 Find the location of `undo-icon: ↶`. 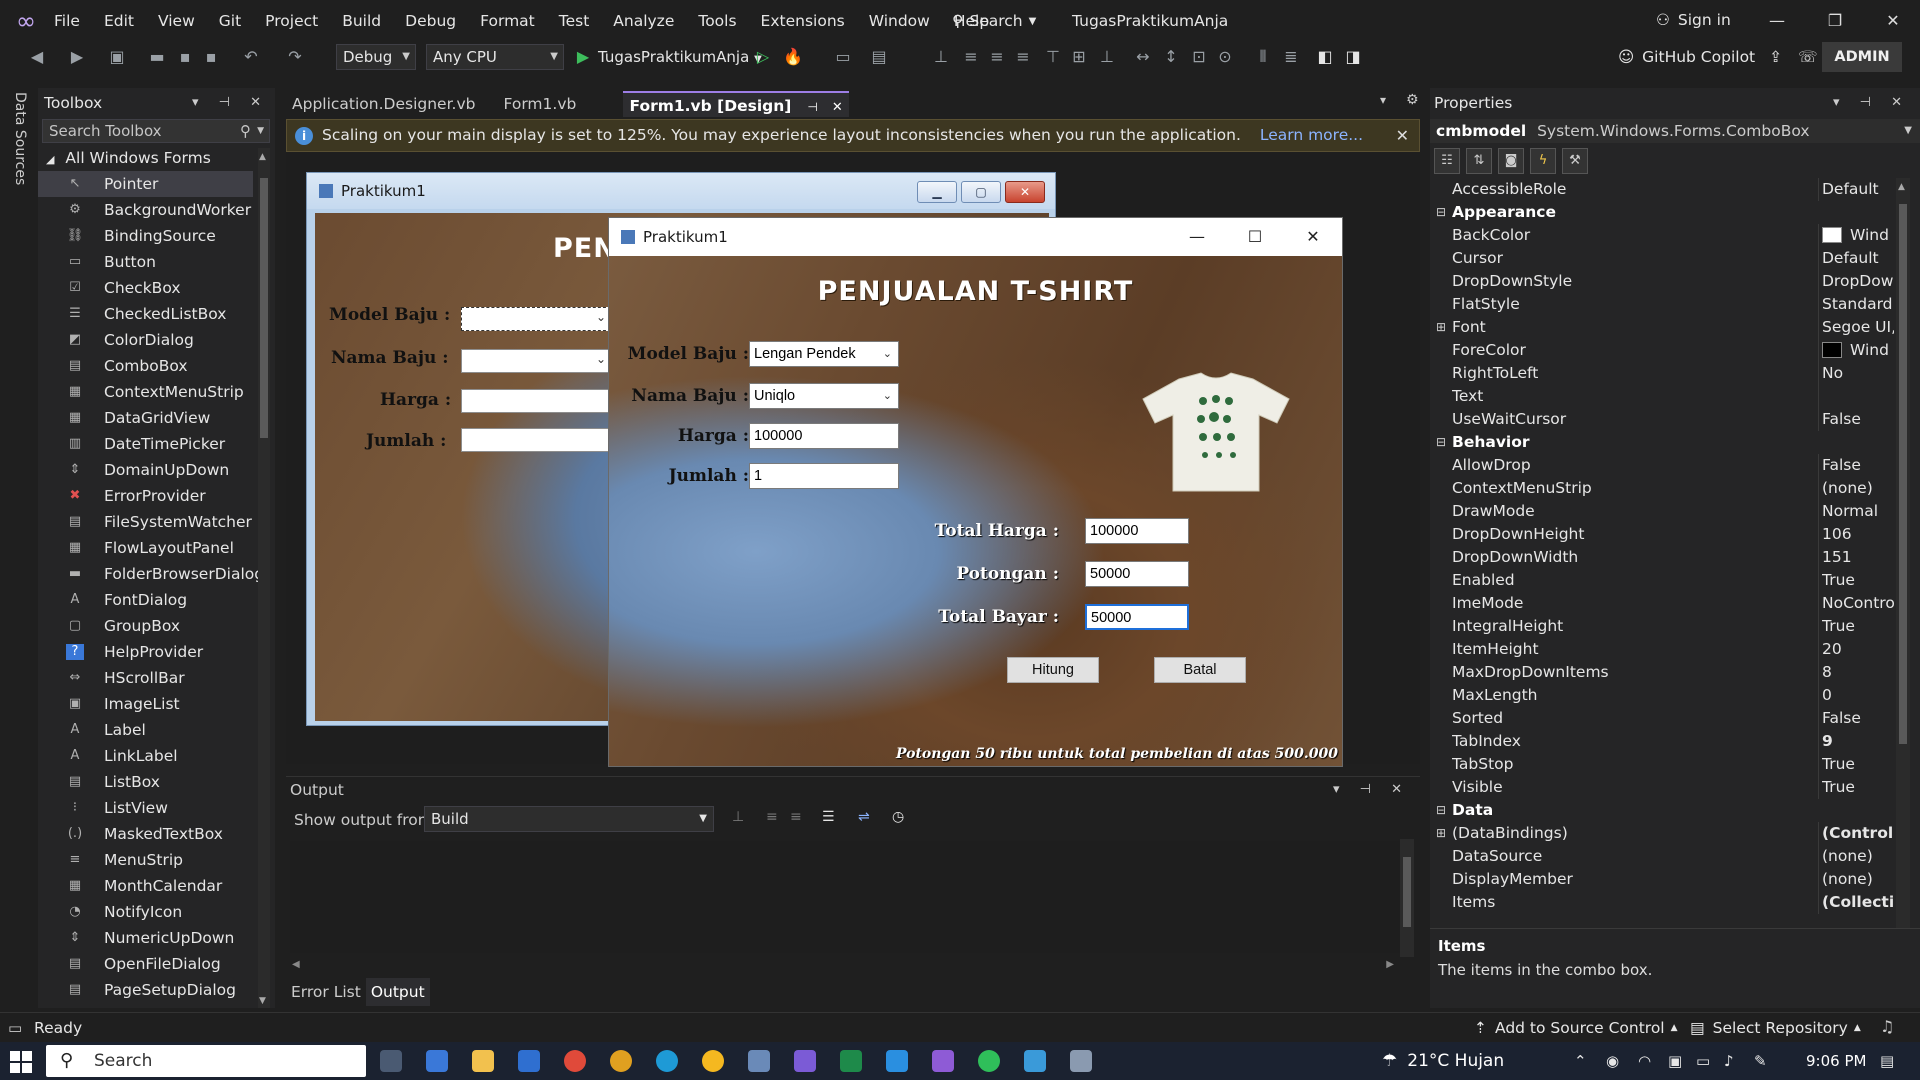

undo-icon: ↶ is located at coordinates (251, 57).